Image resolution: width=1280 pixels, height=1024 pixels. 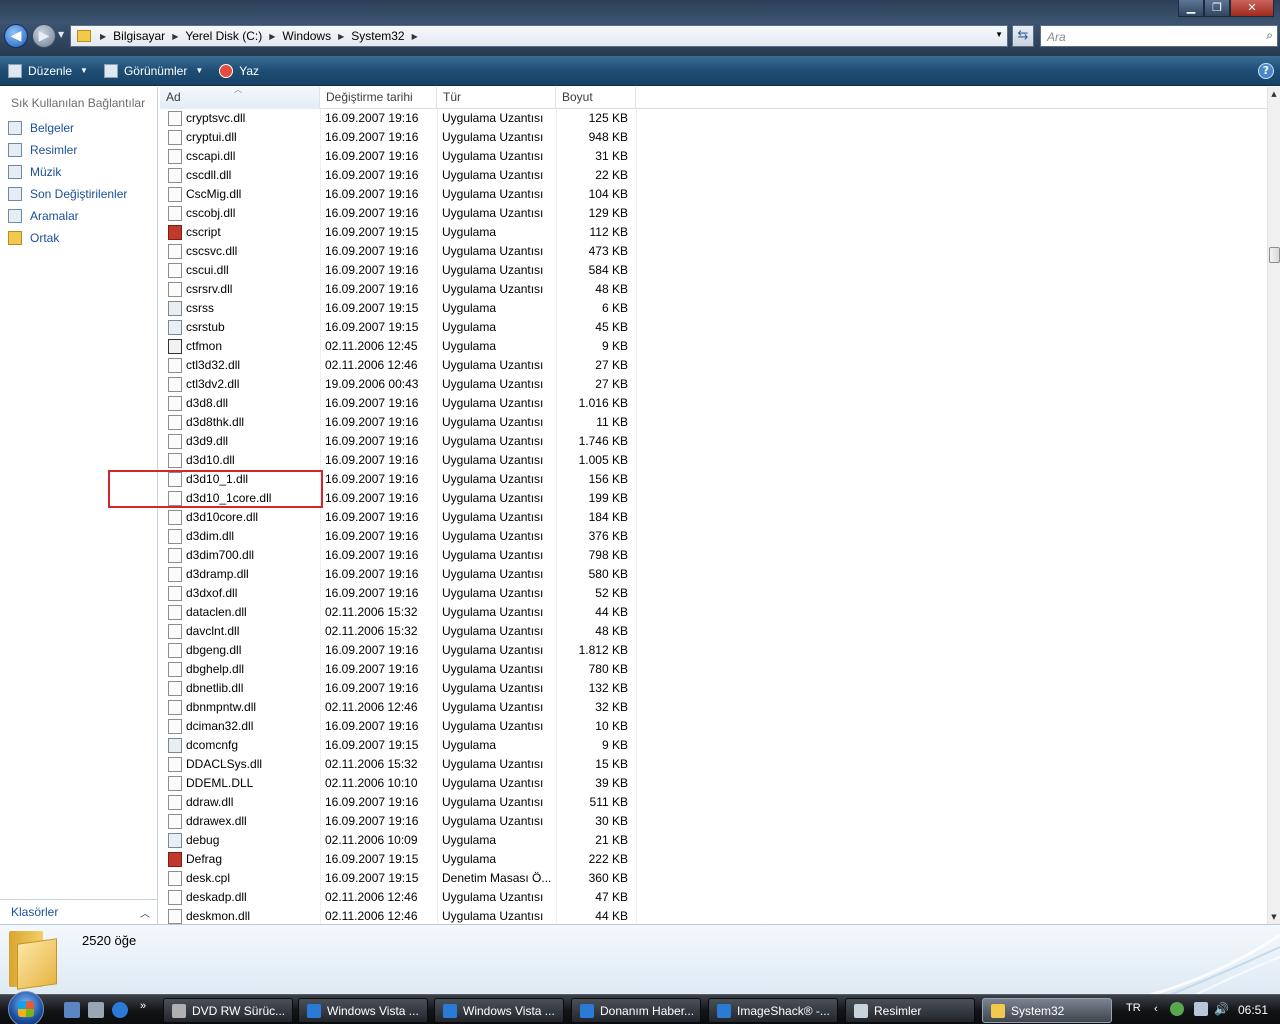 What do you see at coordinates (1253, 1010) in the screenshot?
I see `clock: 06:51` at bounding box center [1253, 1010].